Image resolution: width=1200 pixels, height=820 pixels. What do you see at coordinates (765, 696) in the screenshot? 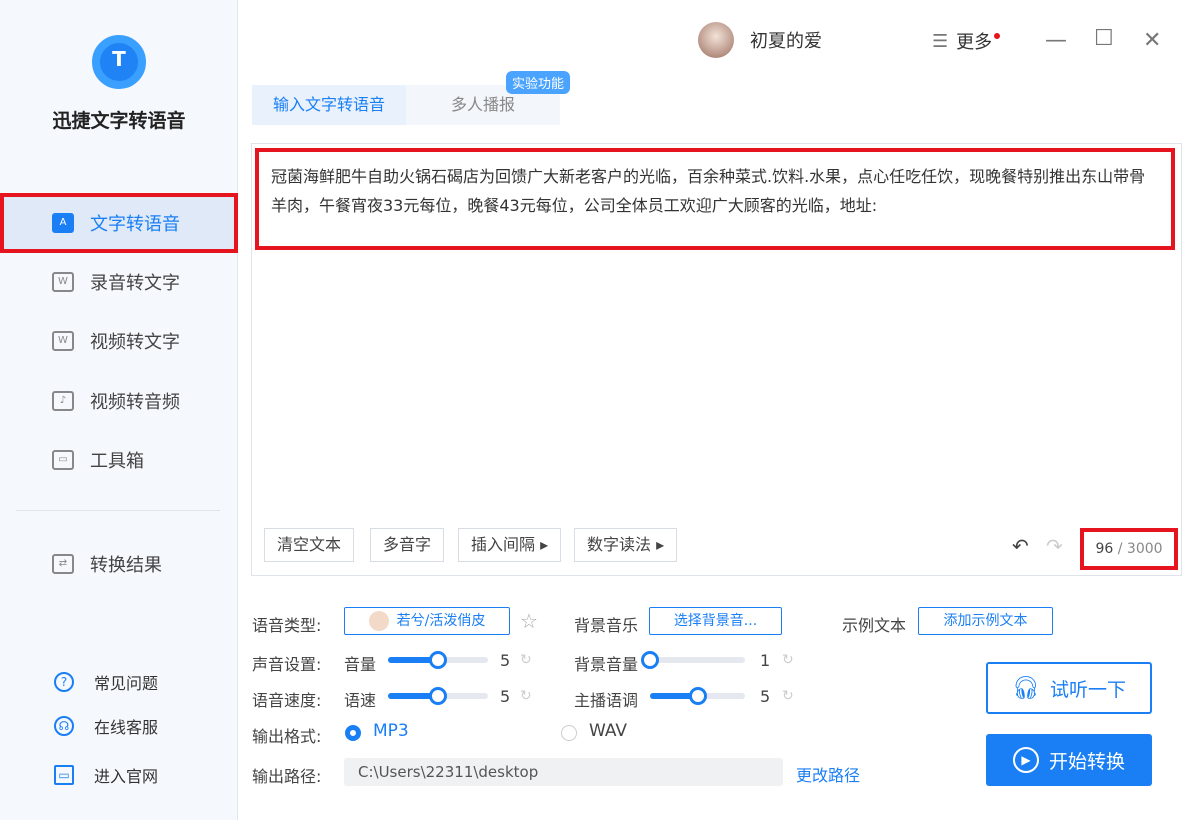
I see `pitch-value: 5` at bounding box center [765, 696].